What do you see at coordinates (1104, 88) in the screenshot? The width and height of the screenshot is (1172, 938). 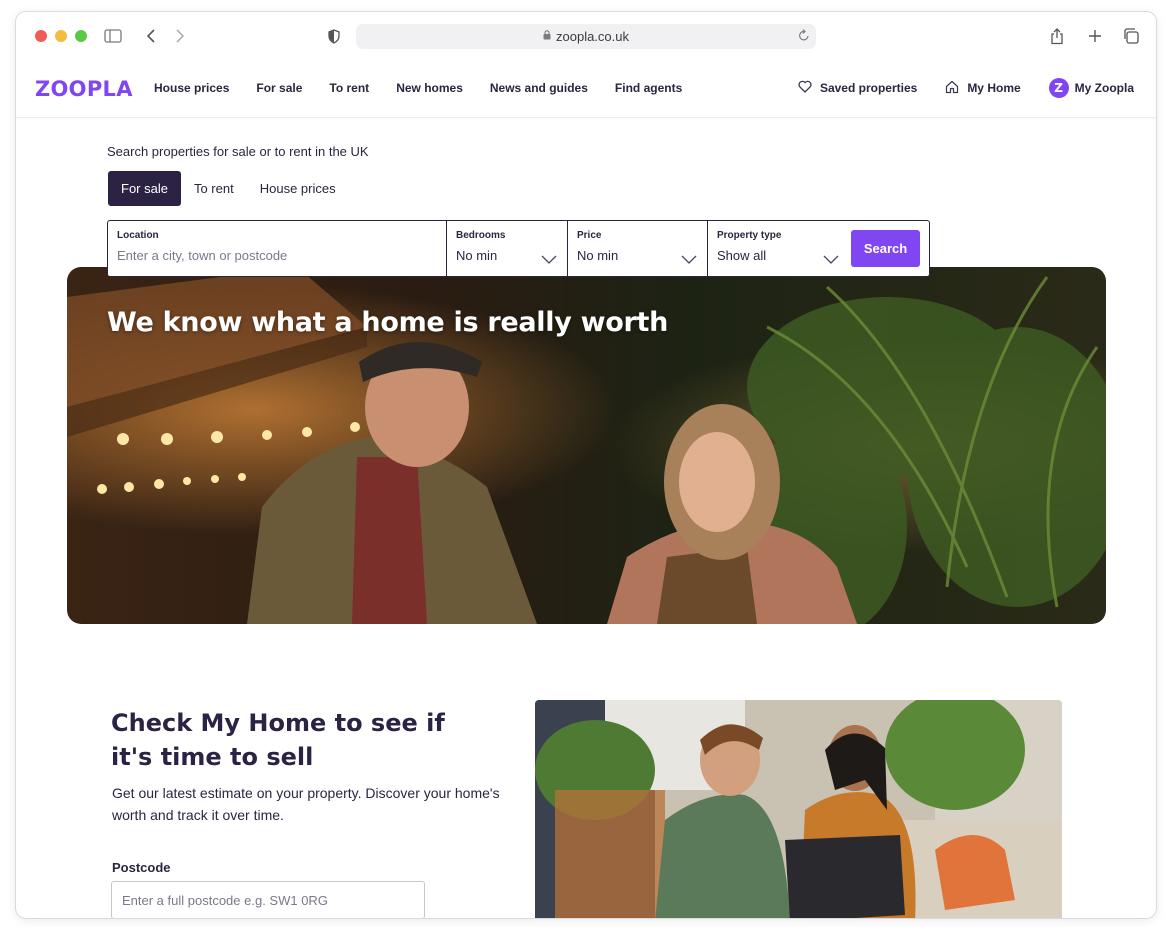 I see `my-zoopla-label: My Zoopla` at bounding box center [1104, 88].